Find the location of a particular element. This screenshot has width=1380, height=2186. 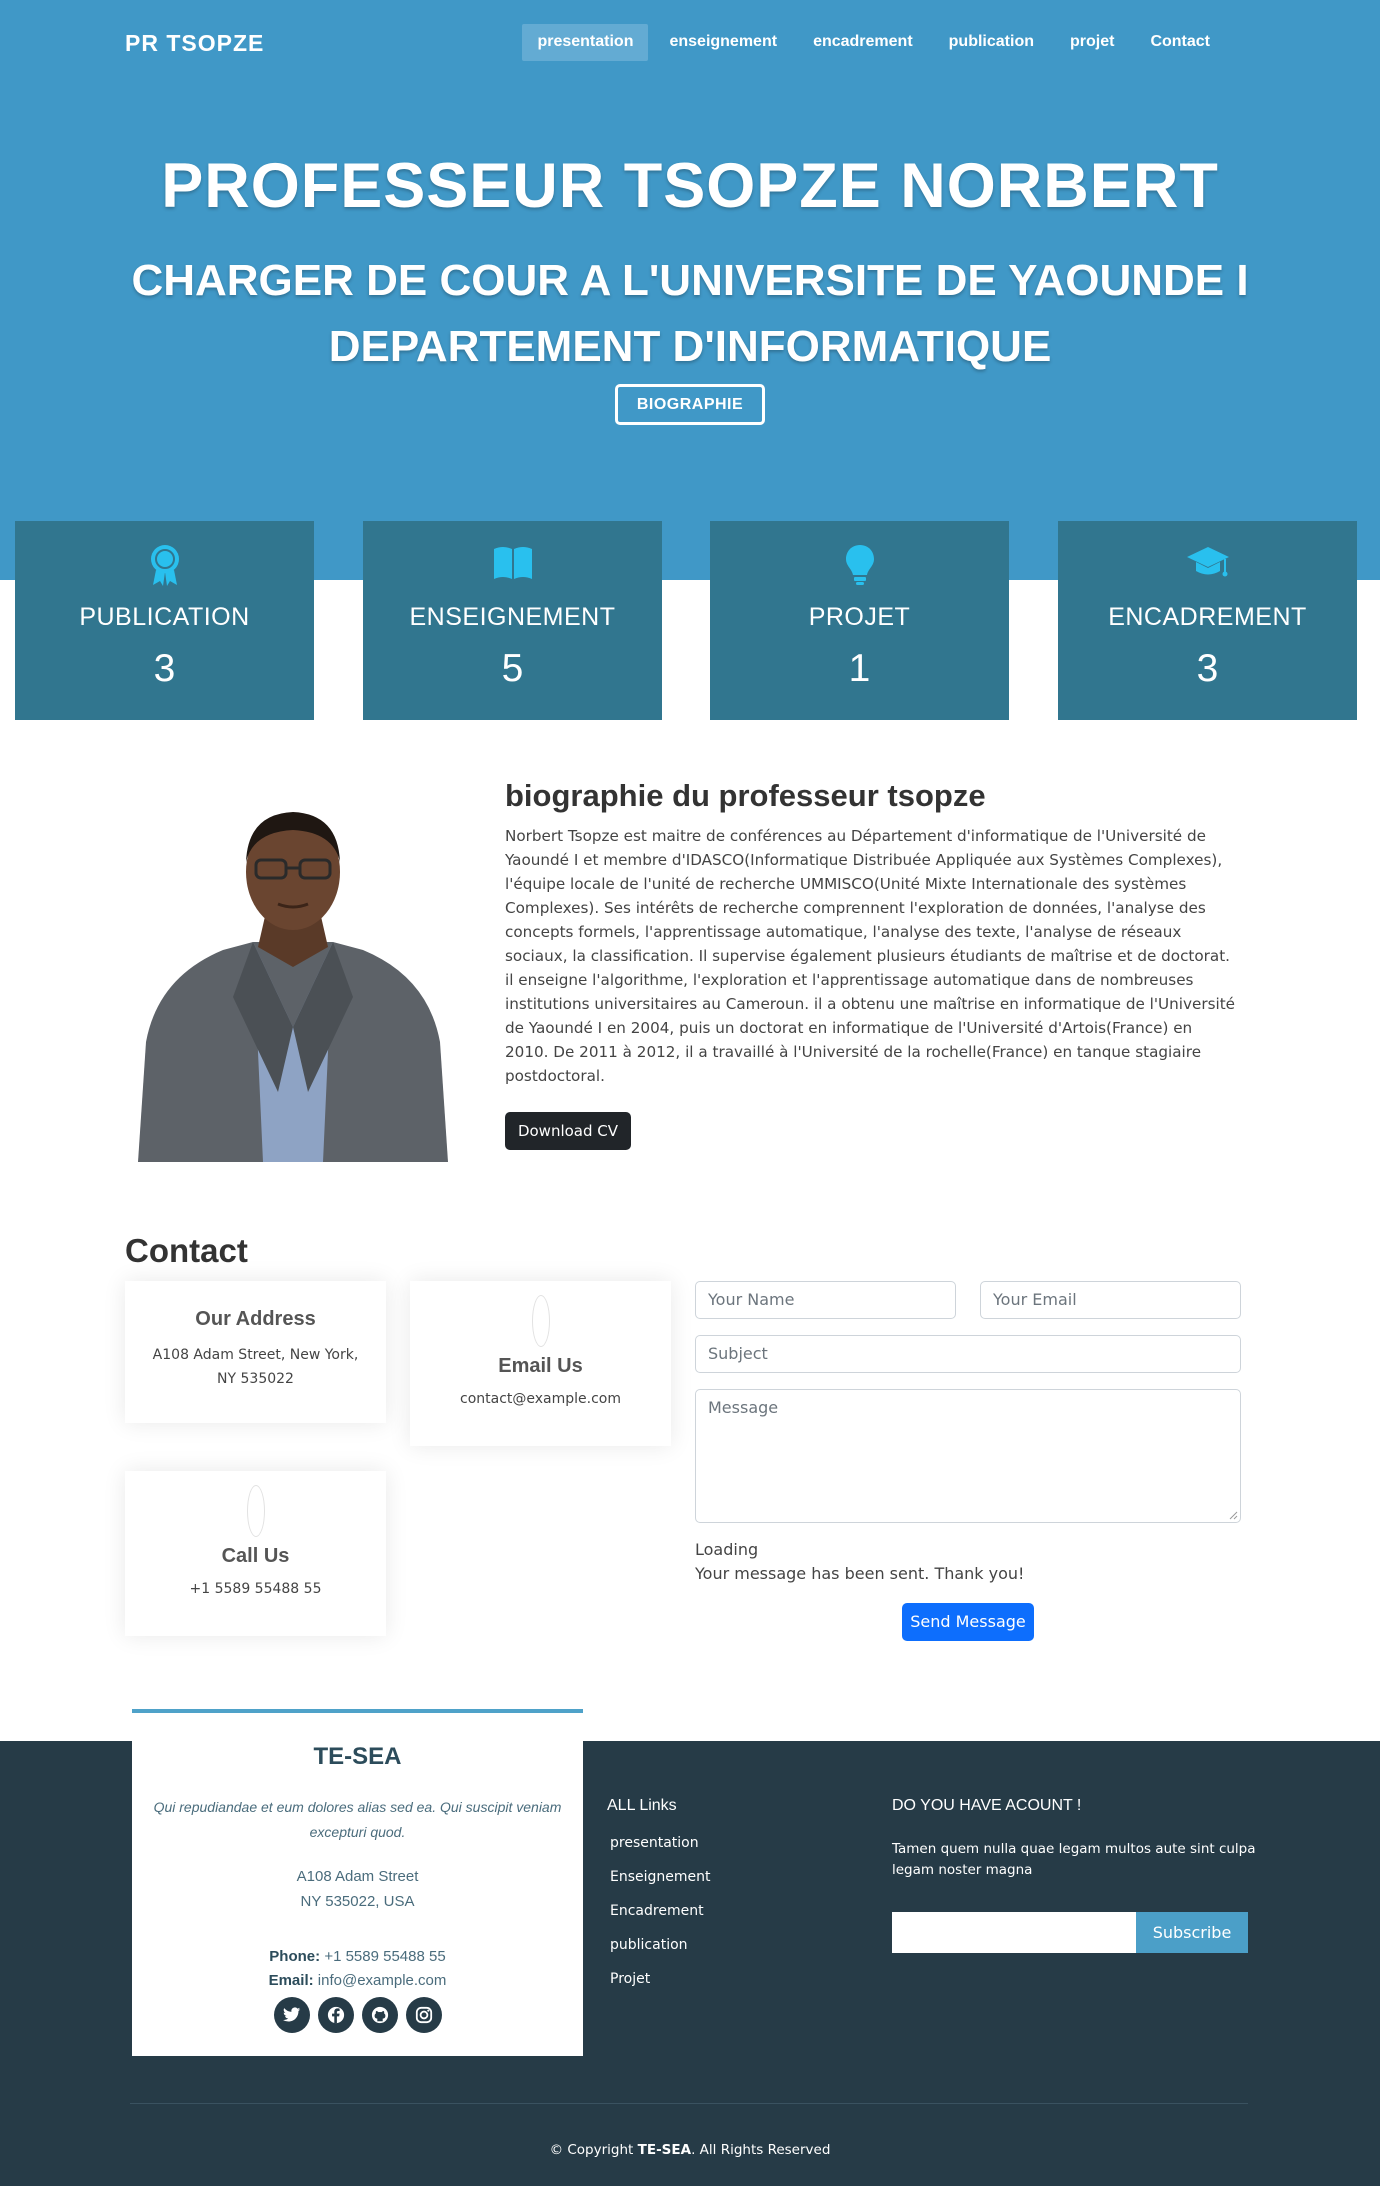

stat-value: 5 is located at coordinates (512, 668).